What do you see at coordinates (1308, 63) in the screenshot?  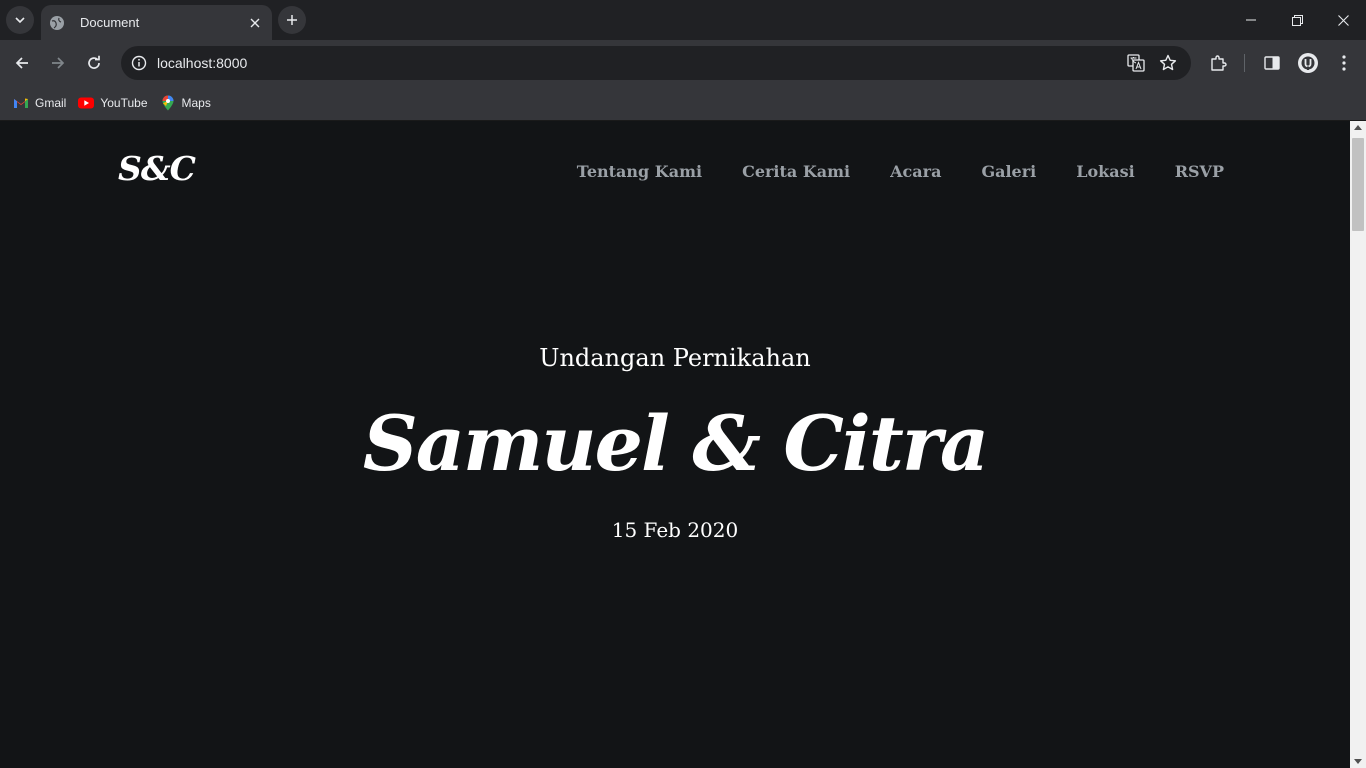 I see `profile-avatar-icon` at bounding box center [1308, 63].